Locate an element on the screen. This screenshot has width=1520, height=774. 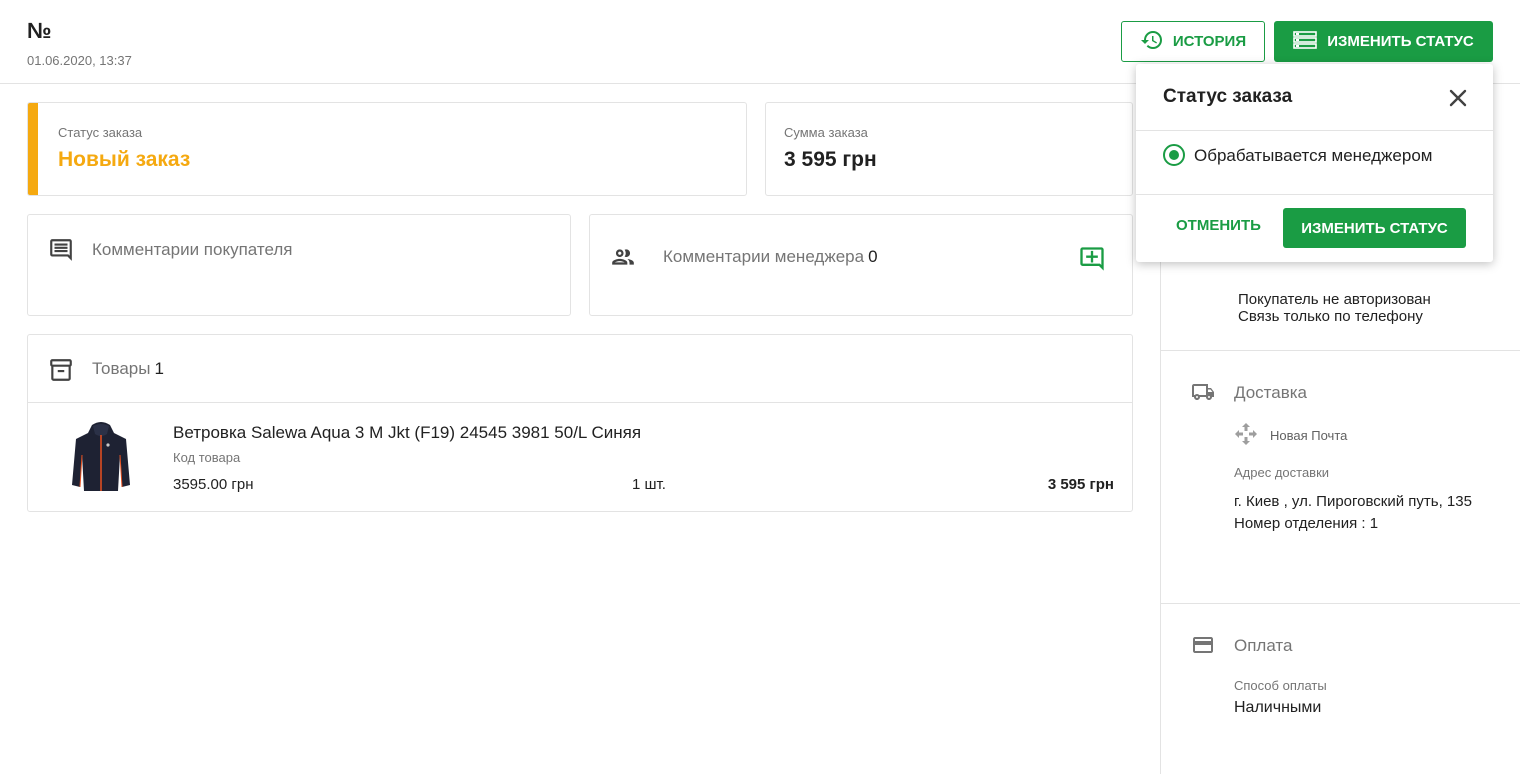
order-status-card: Статус заказа Новый заказ is located at coordinates (387, 149).